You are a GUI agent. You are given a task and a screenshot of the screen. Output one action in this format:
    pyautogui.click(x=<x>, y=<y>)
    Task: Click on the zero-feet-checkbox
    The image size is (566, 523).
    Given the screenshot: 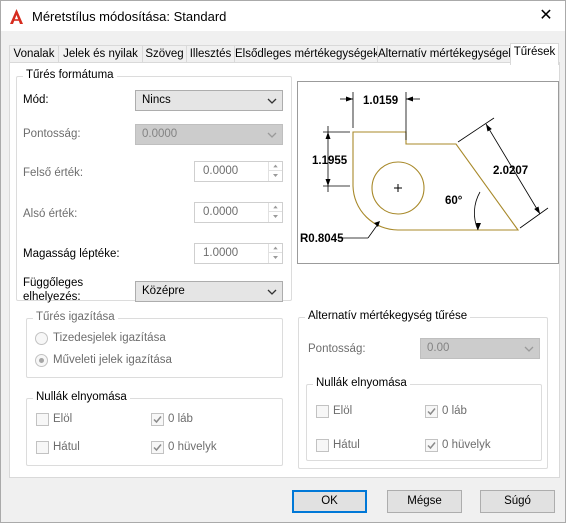 What is the action you would take?
    pyautogui.click(x=157, y=419)
    